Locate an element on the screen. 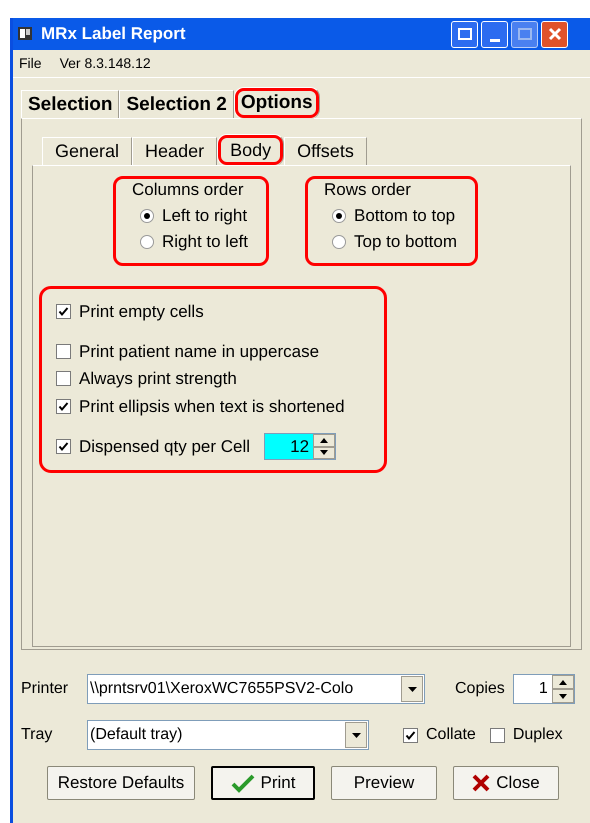 The image size is (590, 823). minimize-icon is located at coordinates (495, 40).